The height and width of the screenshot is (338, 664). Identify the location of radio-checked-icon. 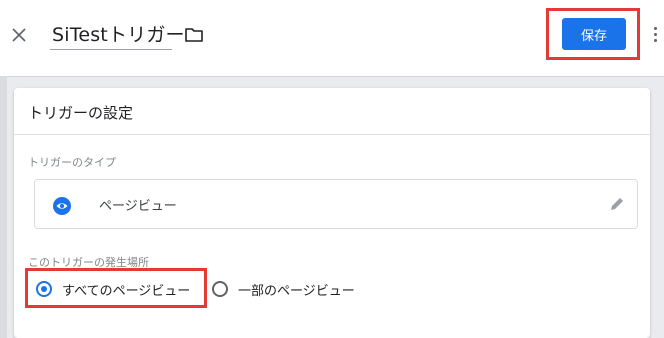
(44, 289).